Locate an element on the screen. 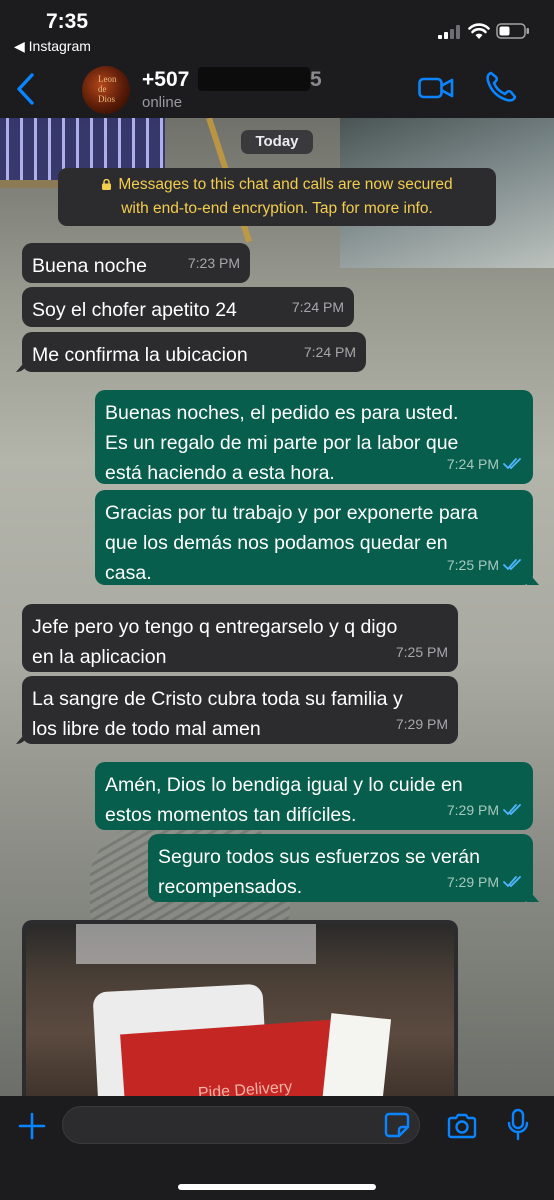  contact-avatar: Leon de Dios is located at coordinates (106, 90).